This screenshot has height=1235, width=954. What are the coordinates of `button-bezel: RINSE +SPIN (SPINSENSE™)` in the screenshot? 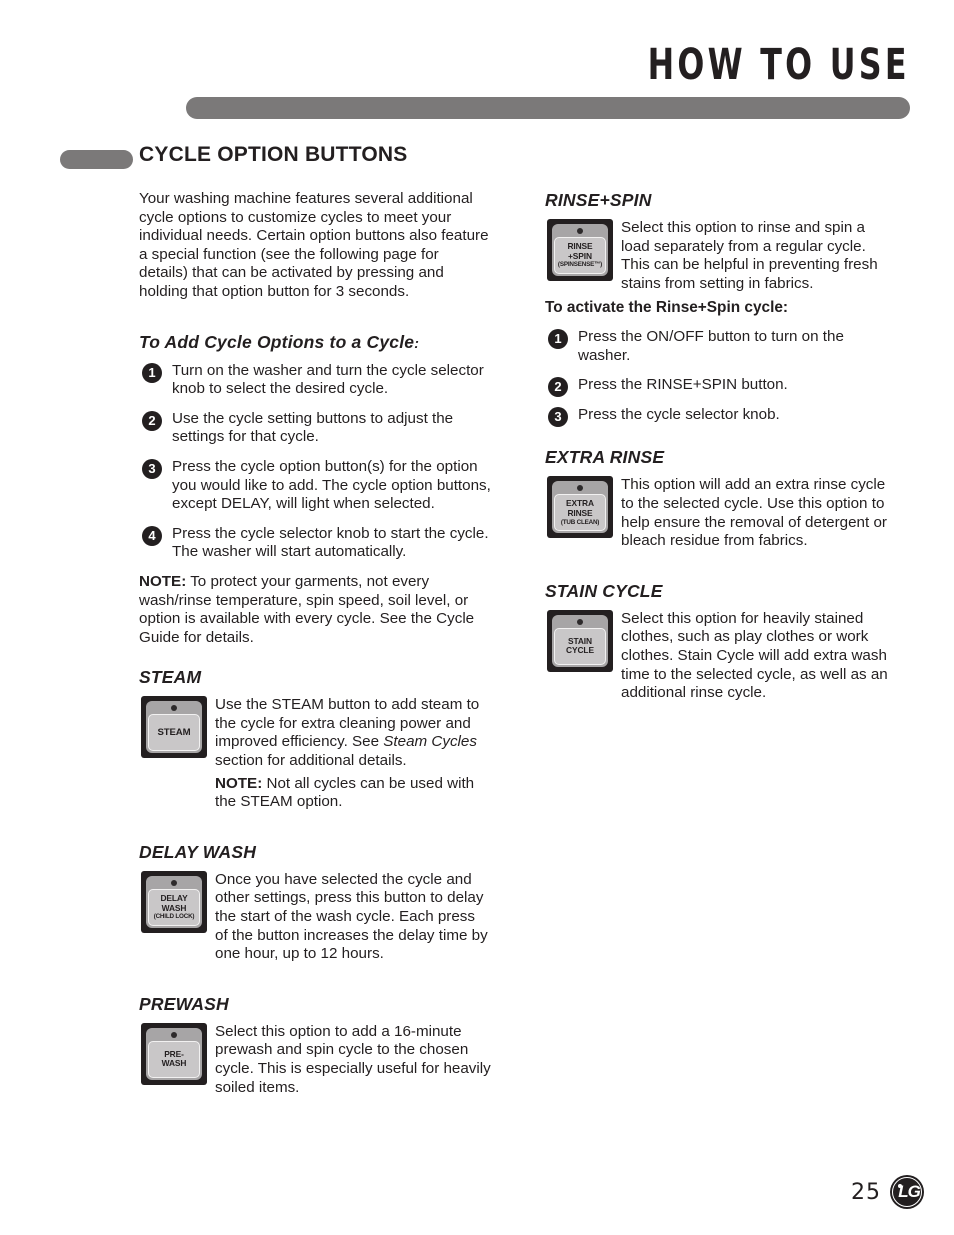 It's located at (580, 250).